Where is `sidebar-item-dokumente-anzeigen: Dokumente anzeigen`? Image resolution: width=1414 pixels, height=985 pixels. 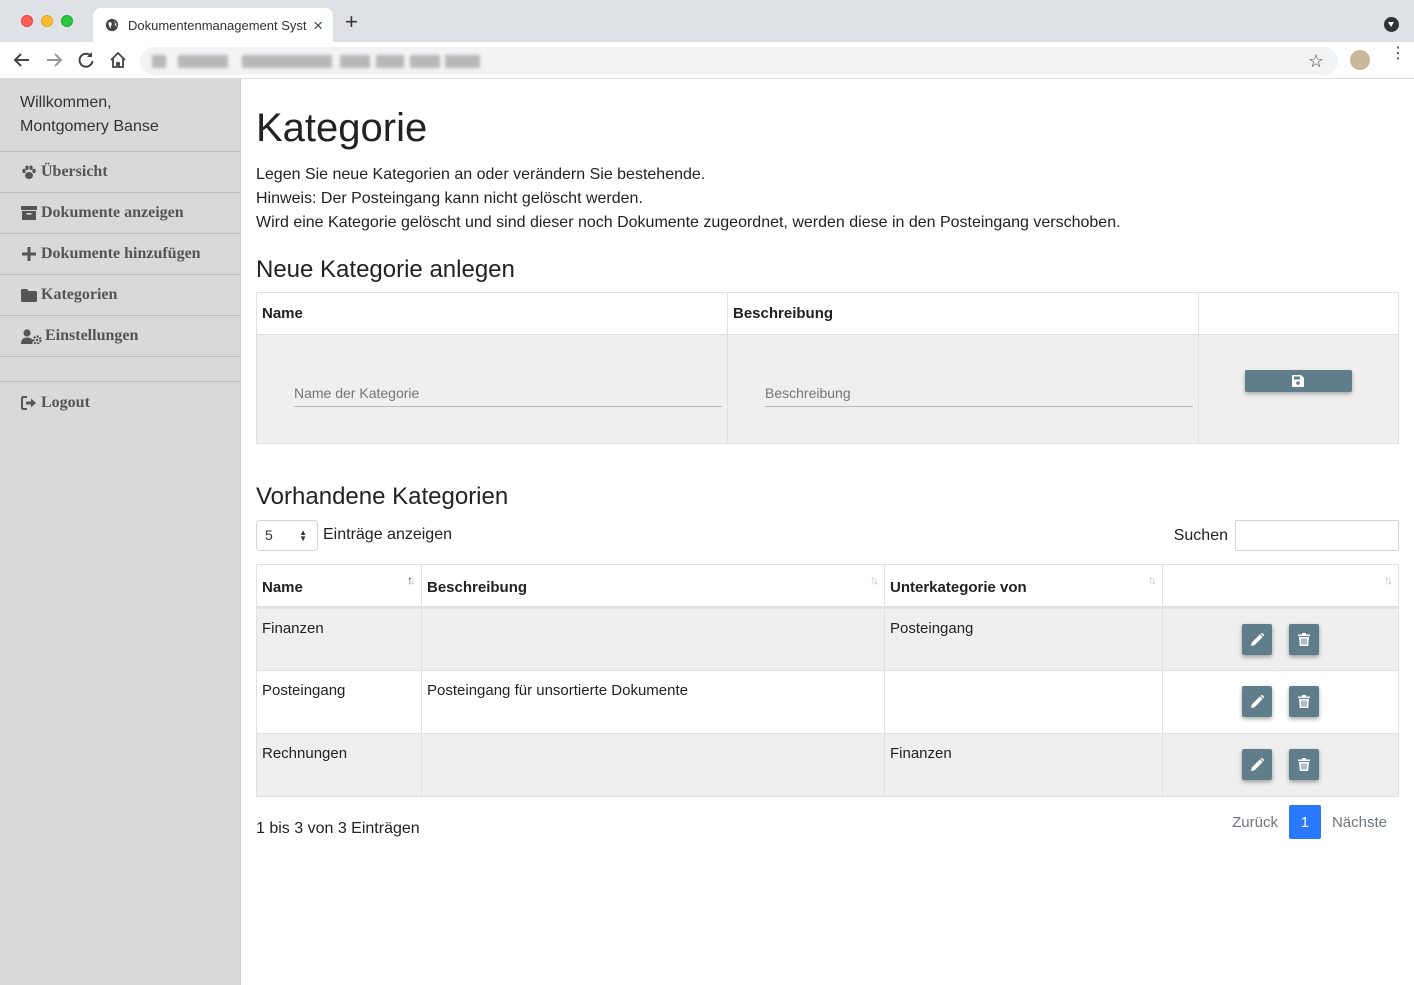
sidebar-item-dokumente-anzeigen: Dokumente anzeigen is located at coordinates (120, 213).